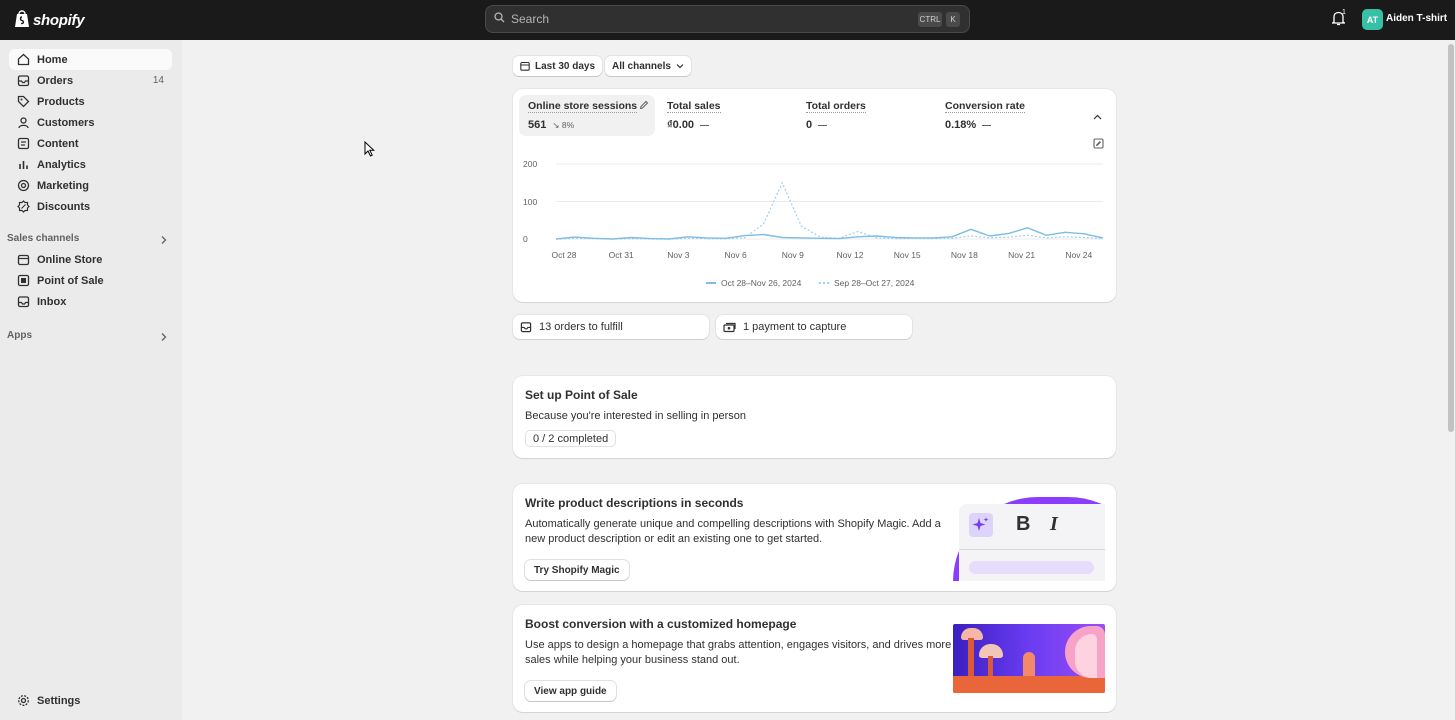 This screenshot has height=720, width=1455. I want to click on cash-icon, so click(729, 327).